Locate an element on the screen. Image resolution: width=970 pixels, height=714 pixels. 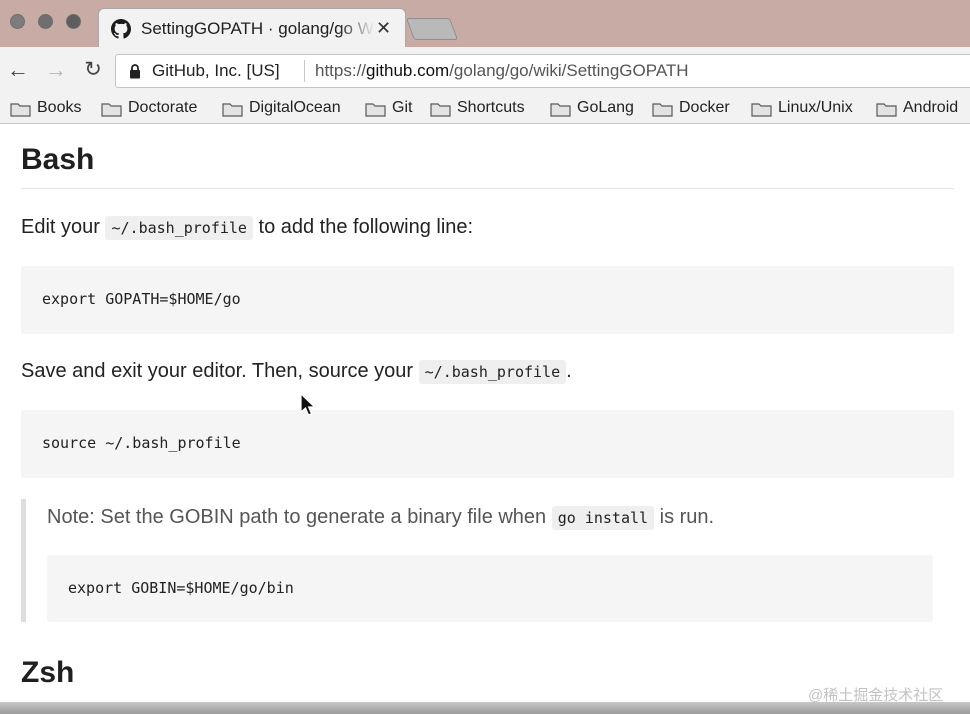
url-scheme: https:// is located at coordinates (341, 70).